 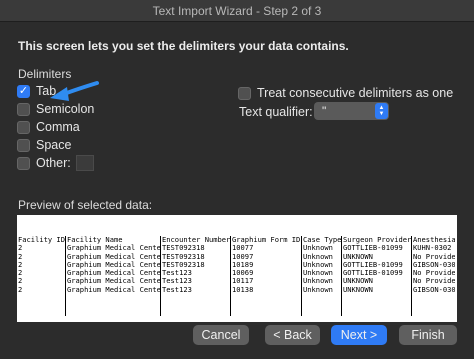 I want to click on space-checkbox, so click(x=23, y=145).